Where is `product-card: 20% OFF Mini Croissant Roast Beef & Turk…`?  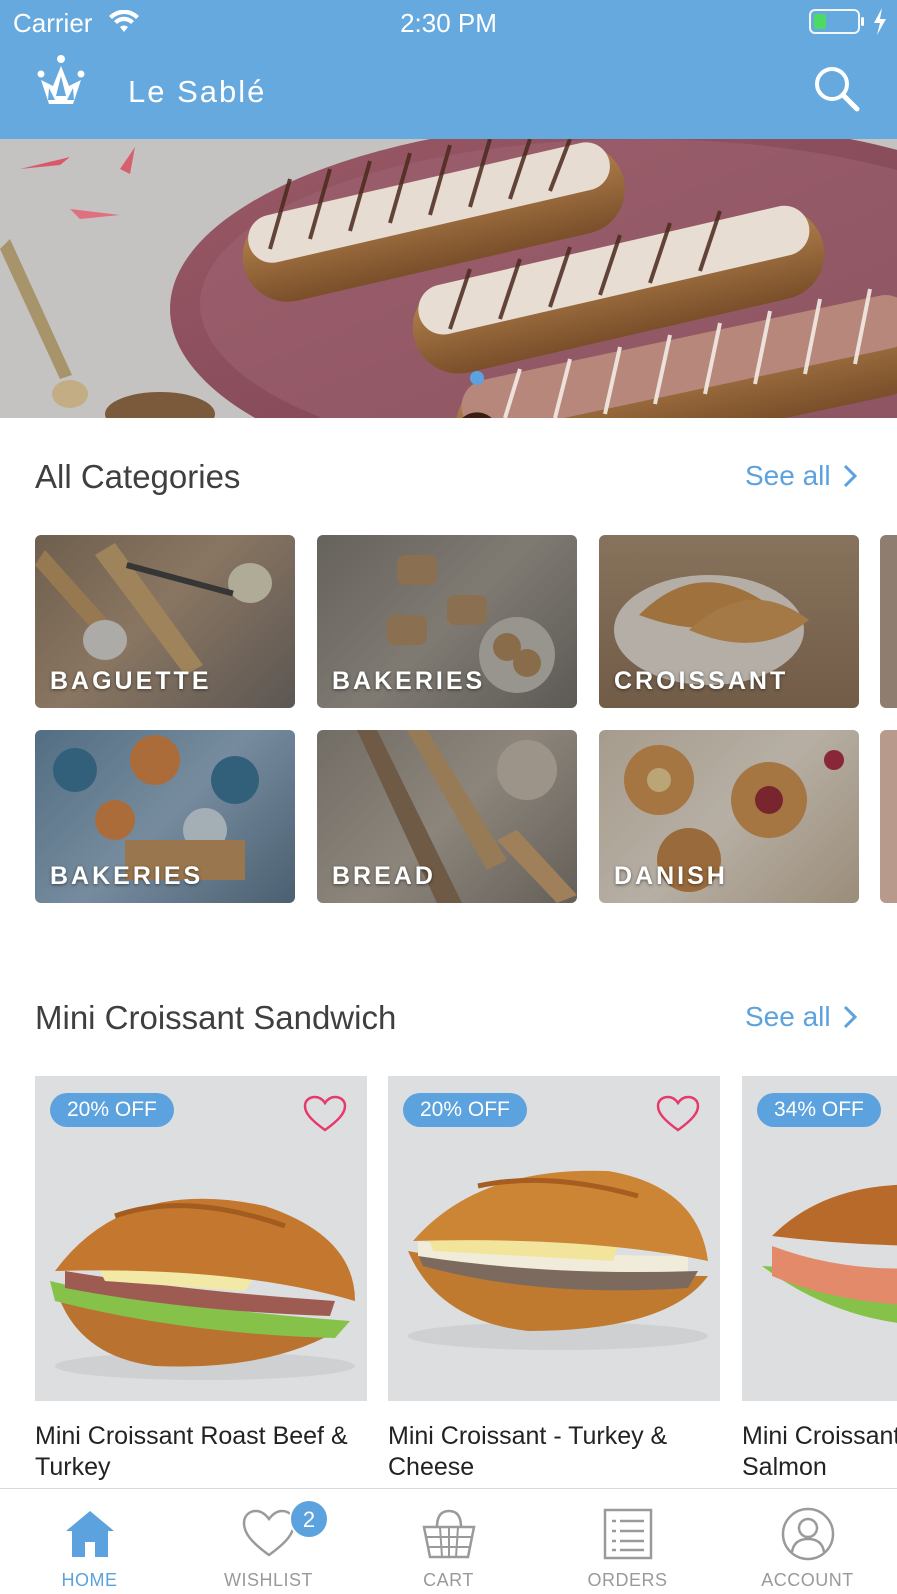
product-card: 20% OFF Mini Croissant Roast Beef & Turk… is located at coordinates (201, 1279).